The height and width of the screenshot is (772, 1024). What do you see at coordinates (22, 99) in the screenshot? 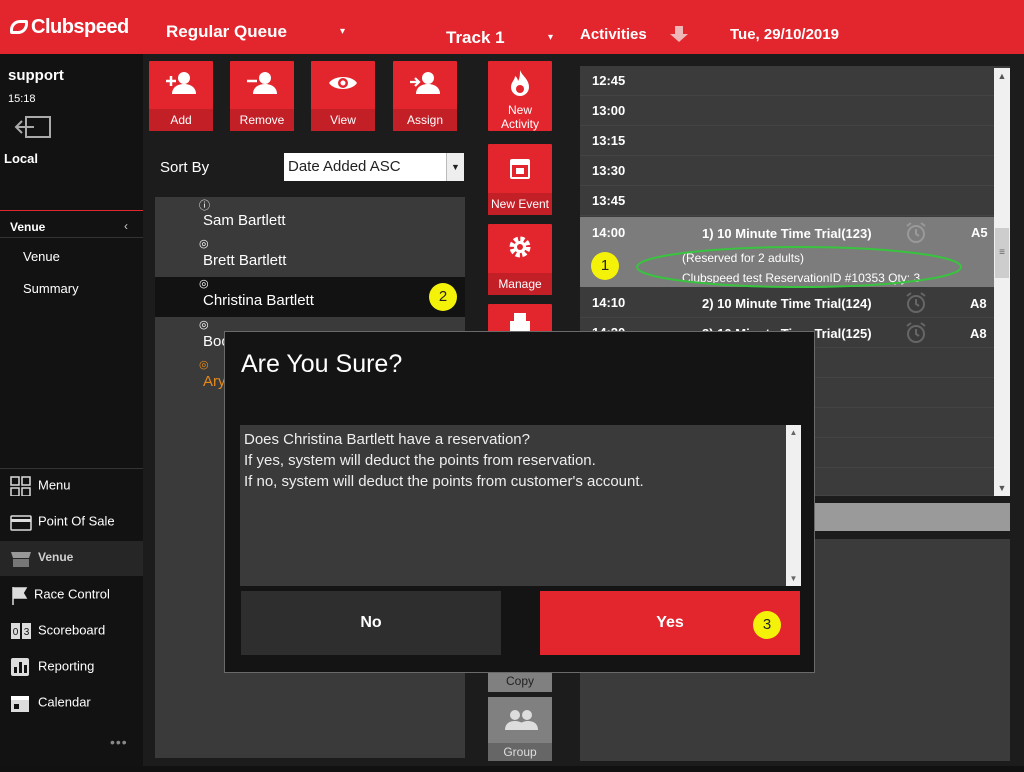
I see `user-time: 15:18` at bounding box center [22, 99].